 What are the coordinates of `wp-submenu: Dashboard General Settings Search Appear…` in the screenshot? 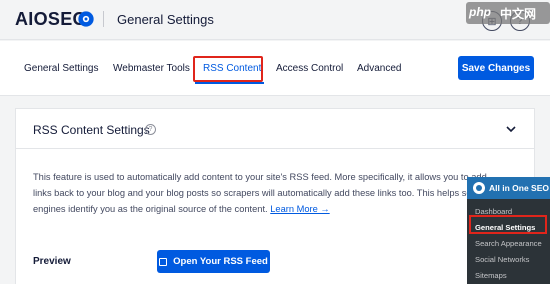 It's located at (508, 241).